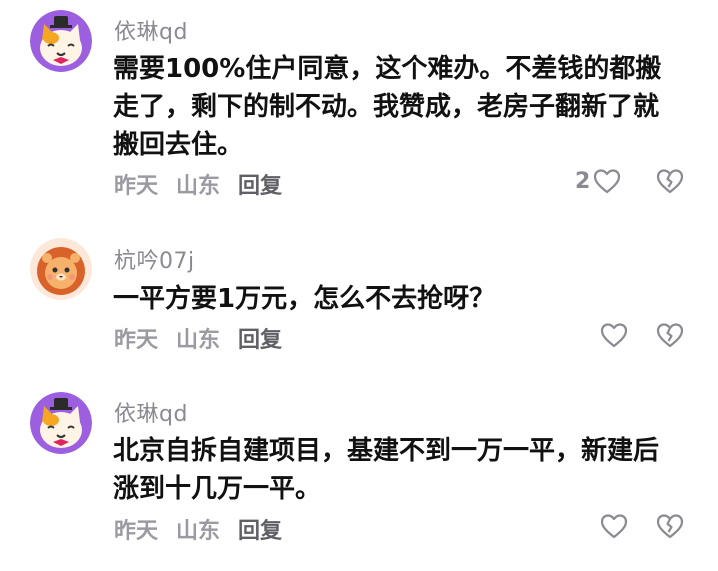  I want to click on comment-text: 北京自拆自建项目，基建不到一万一平，新建后涨到十几万一平。, so click(386, 470).